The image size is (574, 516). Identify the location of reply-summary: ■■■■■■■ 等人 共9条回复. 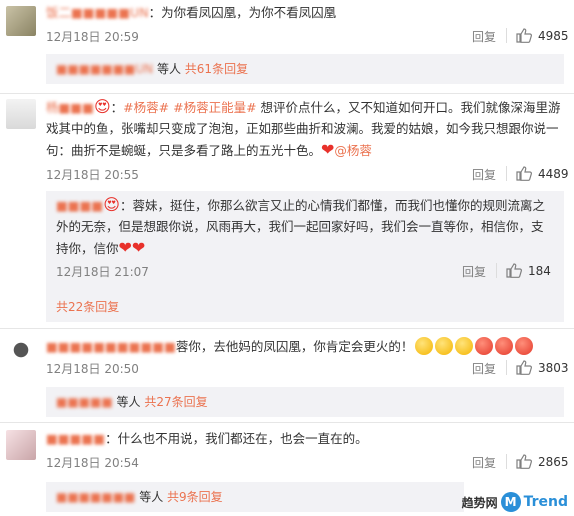
(255, 497).